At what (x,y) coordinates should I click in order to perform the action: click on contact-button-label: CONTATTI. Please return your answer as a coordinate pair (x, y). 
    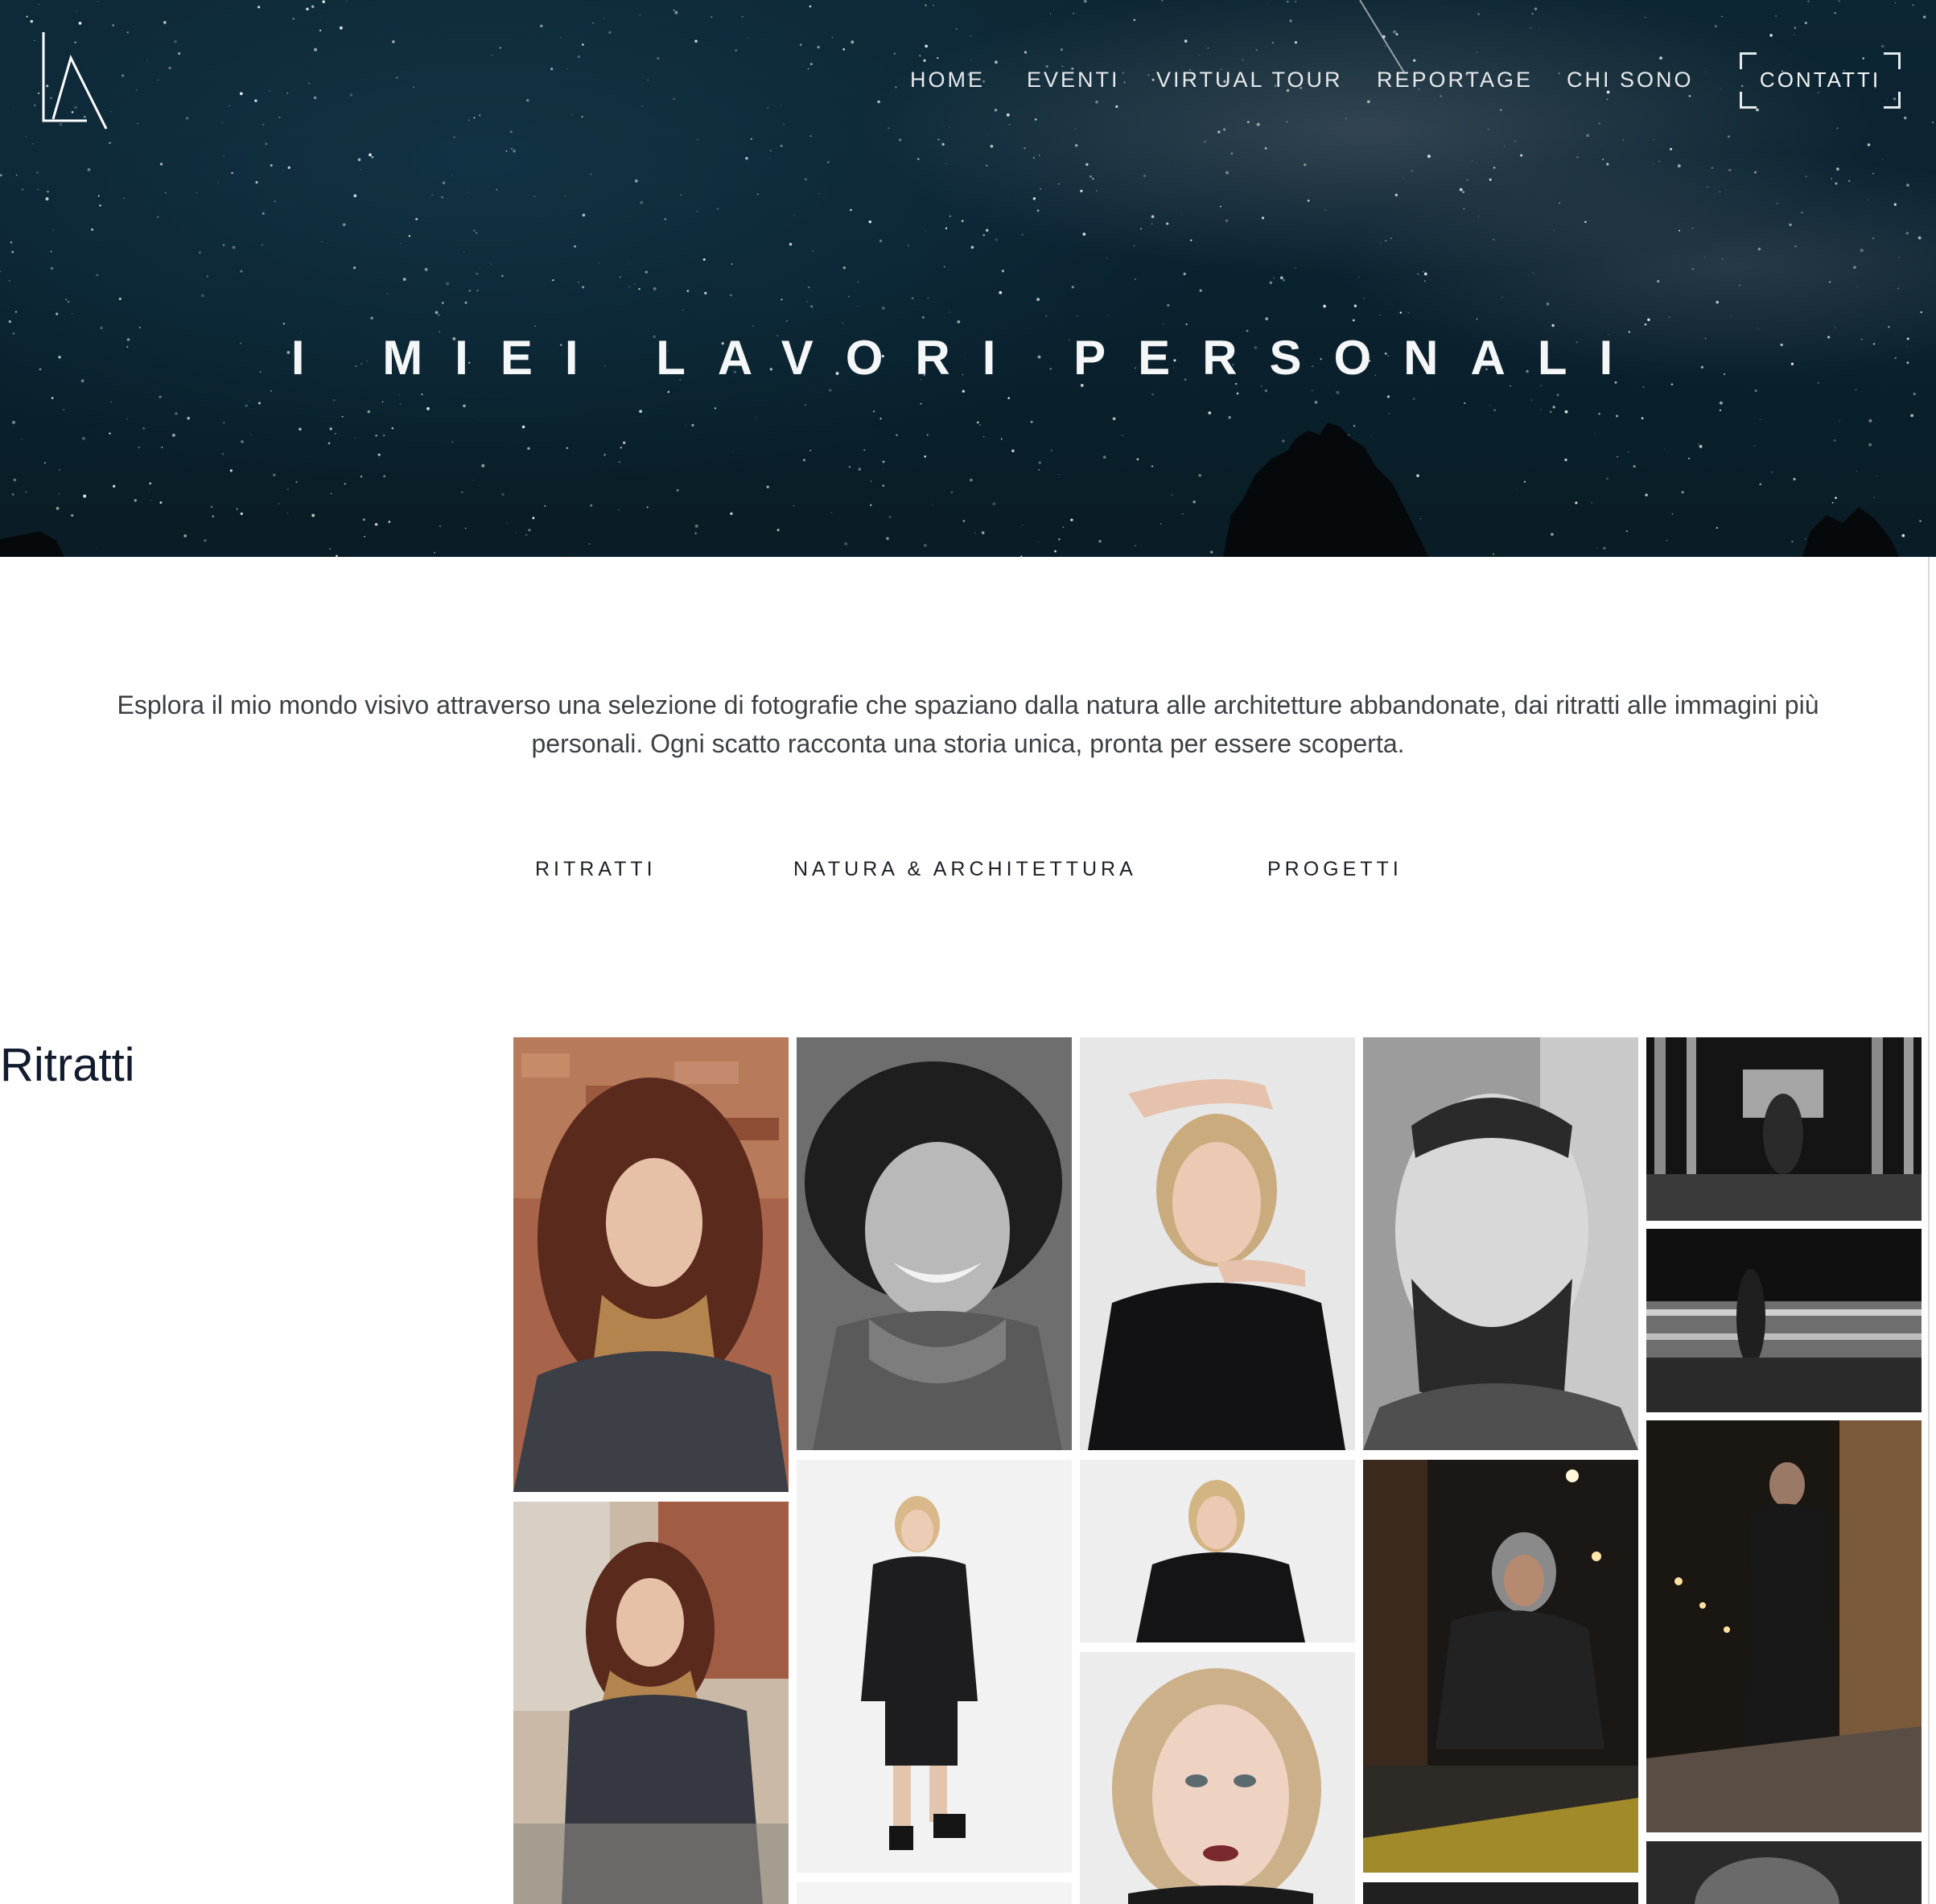
    Looking at the image, I should click on (1820, 80).